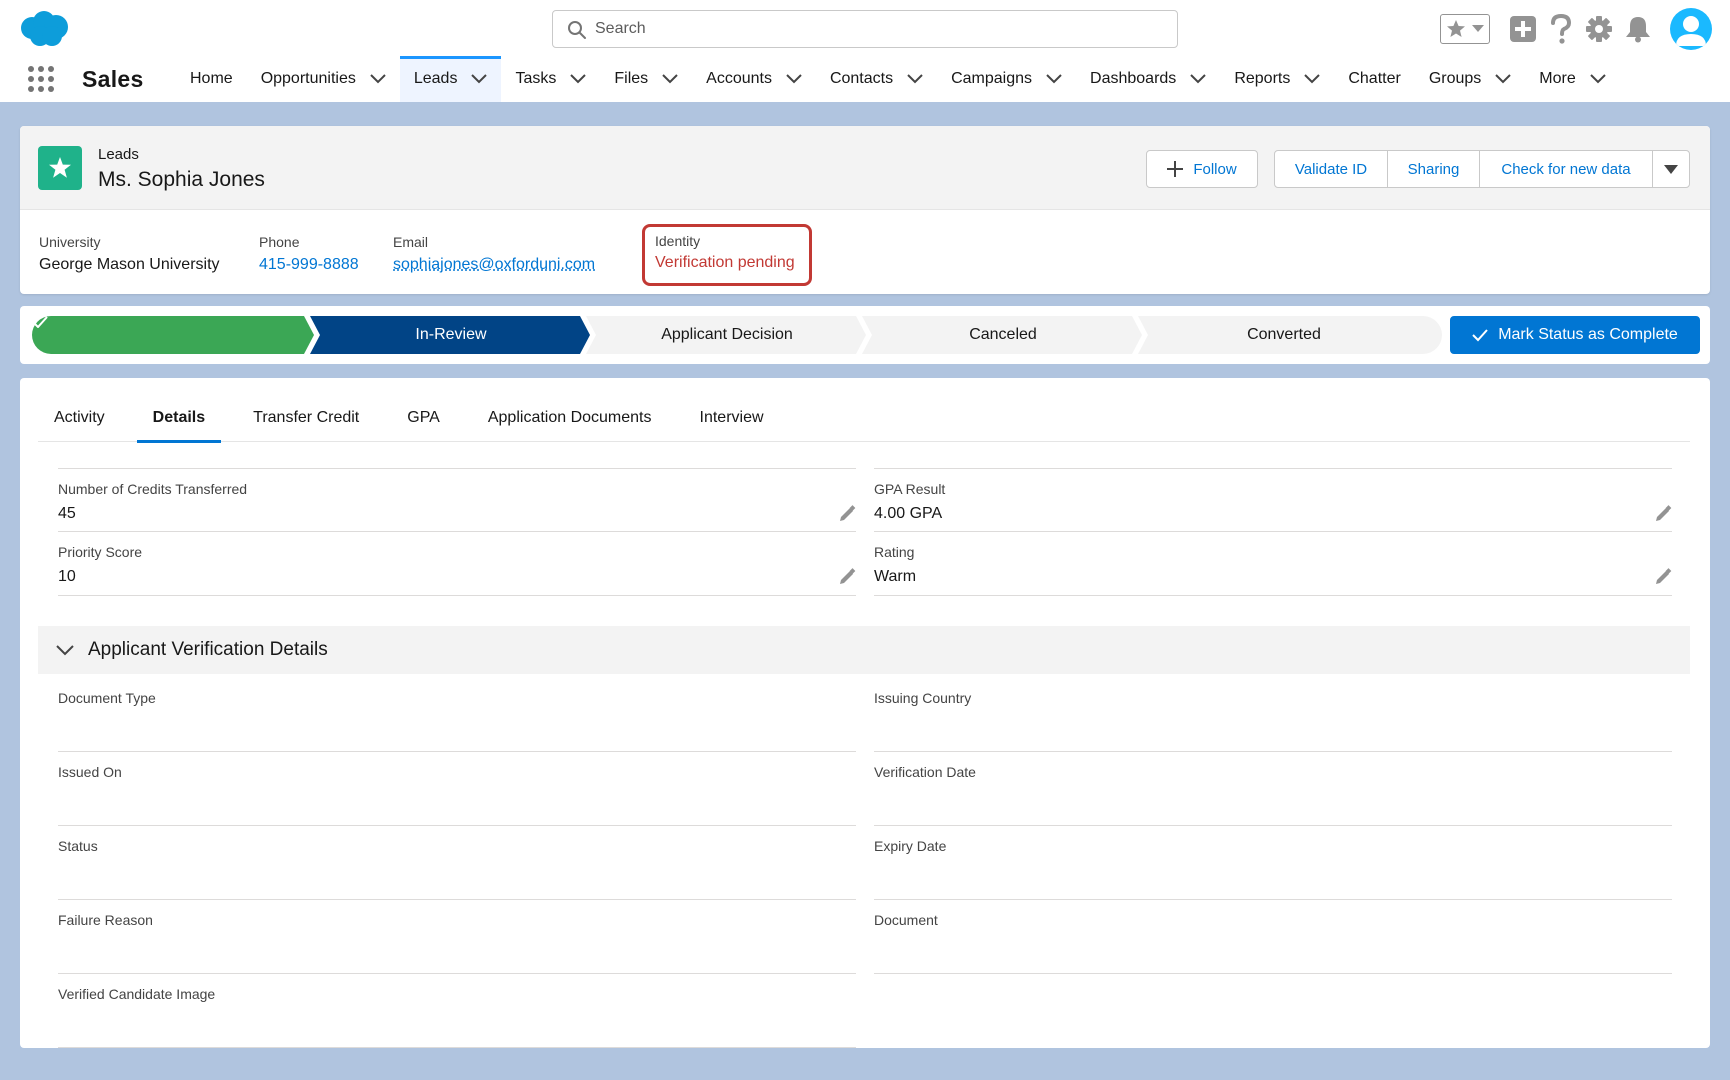  I want to click on email-field: Email sophiajones@oxforduni.com, so click(494, 254).